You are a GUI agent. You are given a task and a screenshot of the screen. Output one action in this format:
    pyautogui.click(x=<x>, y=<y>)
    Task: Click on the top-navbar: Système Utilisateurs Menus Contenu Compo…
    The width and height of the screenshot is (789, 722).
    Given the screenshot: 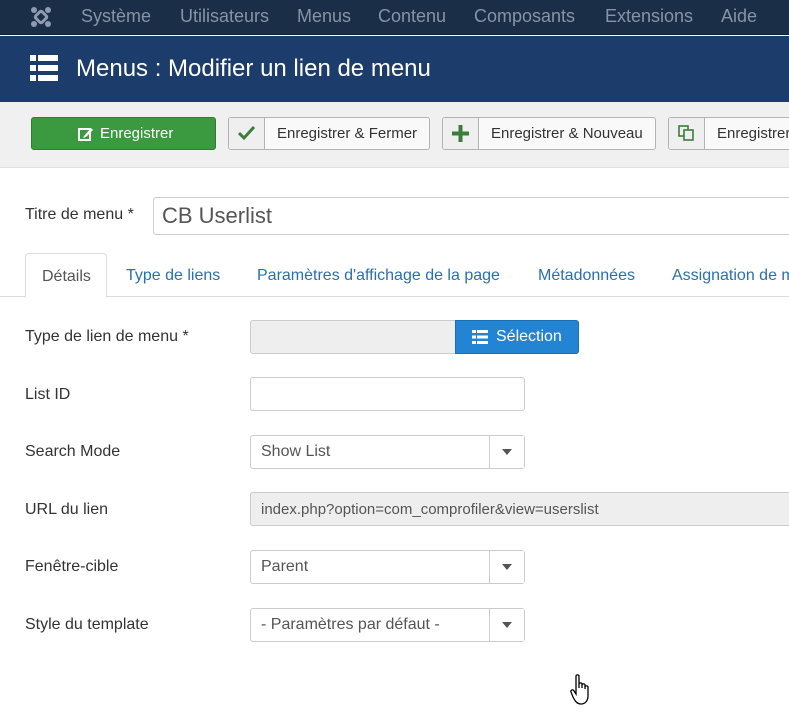 What is the action you would take?
    pyautogui.click(x=394, y=17)
    